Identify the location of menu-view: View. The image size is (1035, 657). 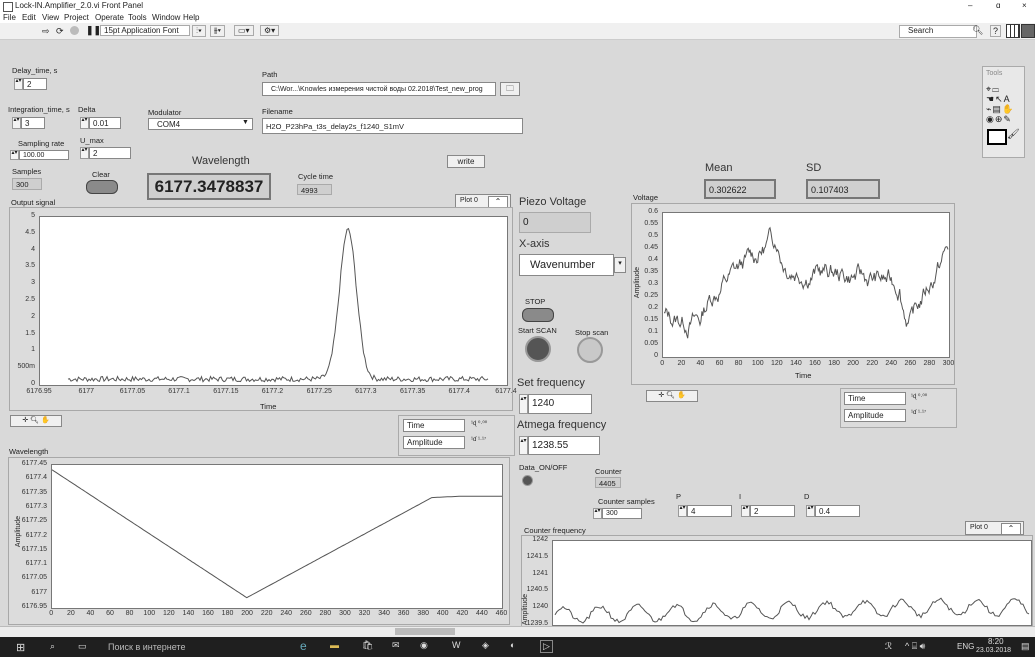
(50, 17).